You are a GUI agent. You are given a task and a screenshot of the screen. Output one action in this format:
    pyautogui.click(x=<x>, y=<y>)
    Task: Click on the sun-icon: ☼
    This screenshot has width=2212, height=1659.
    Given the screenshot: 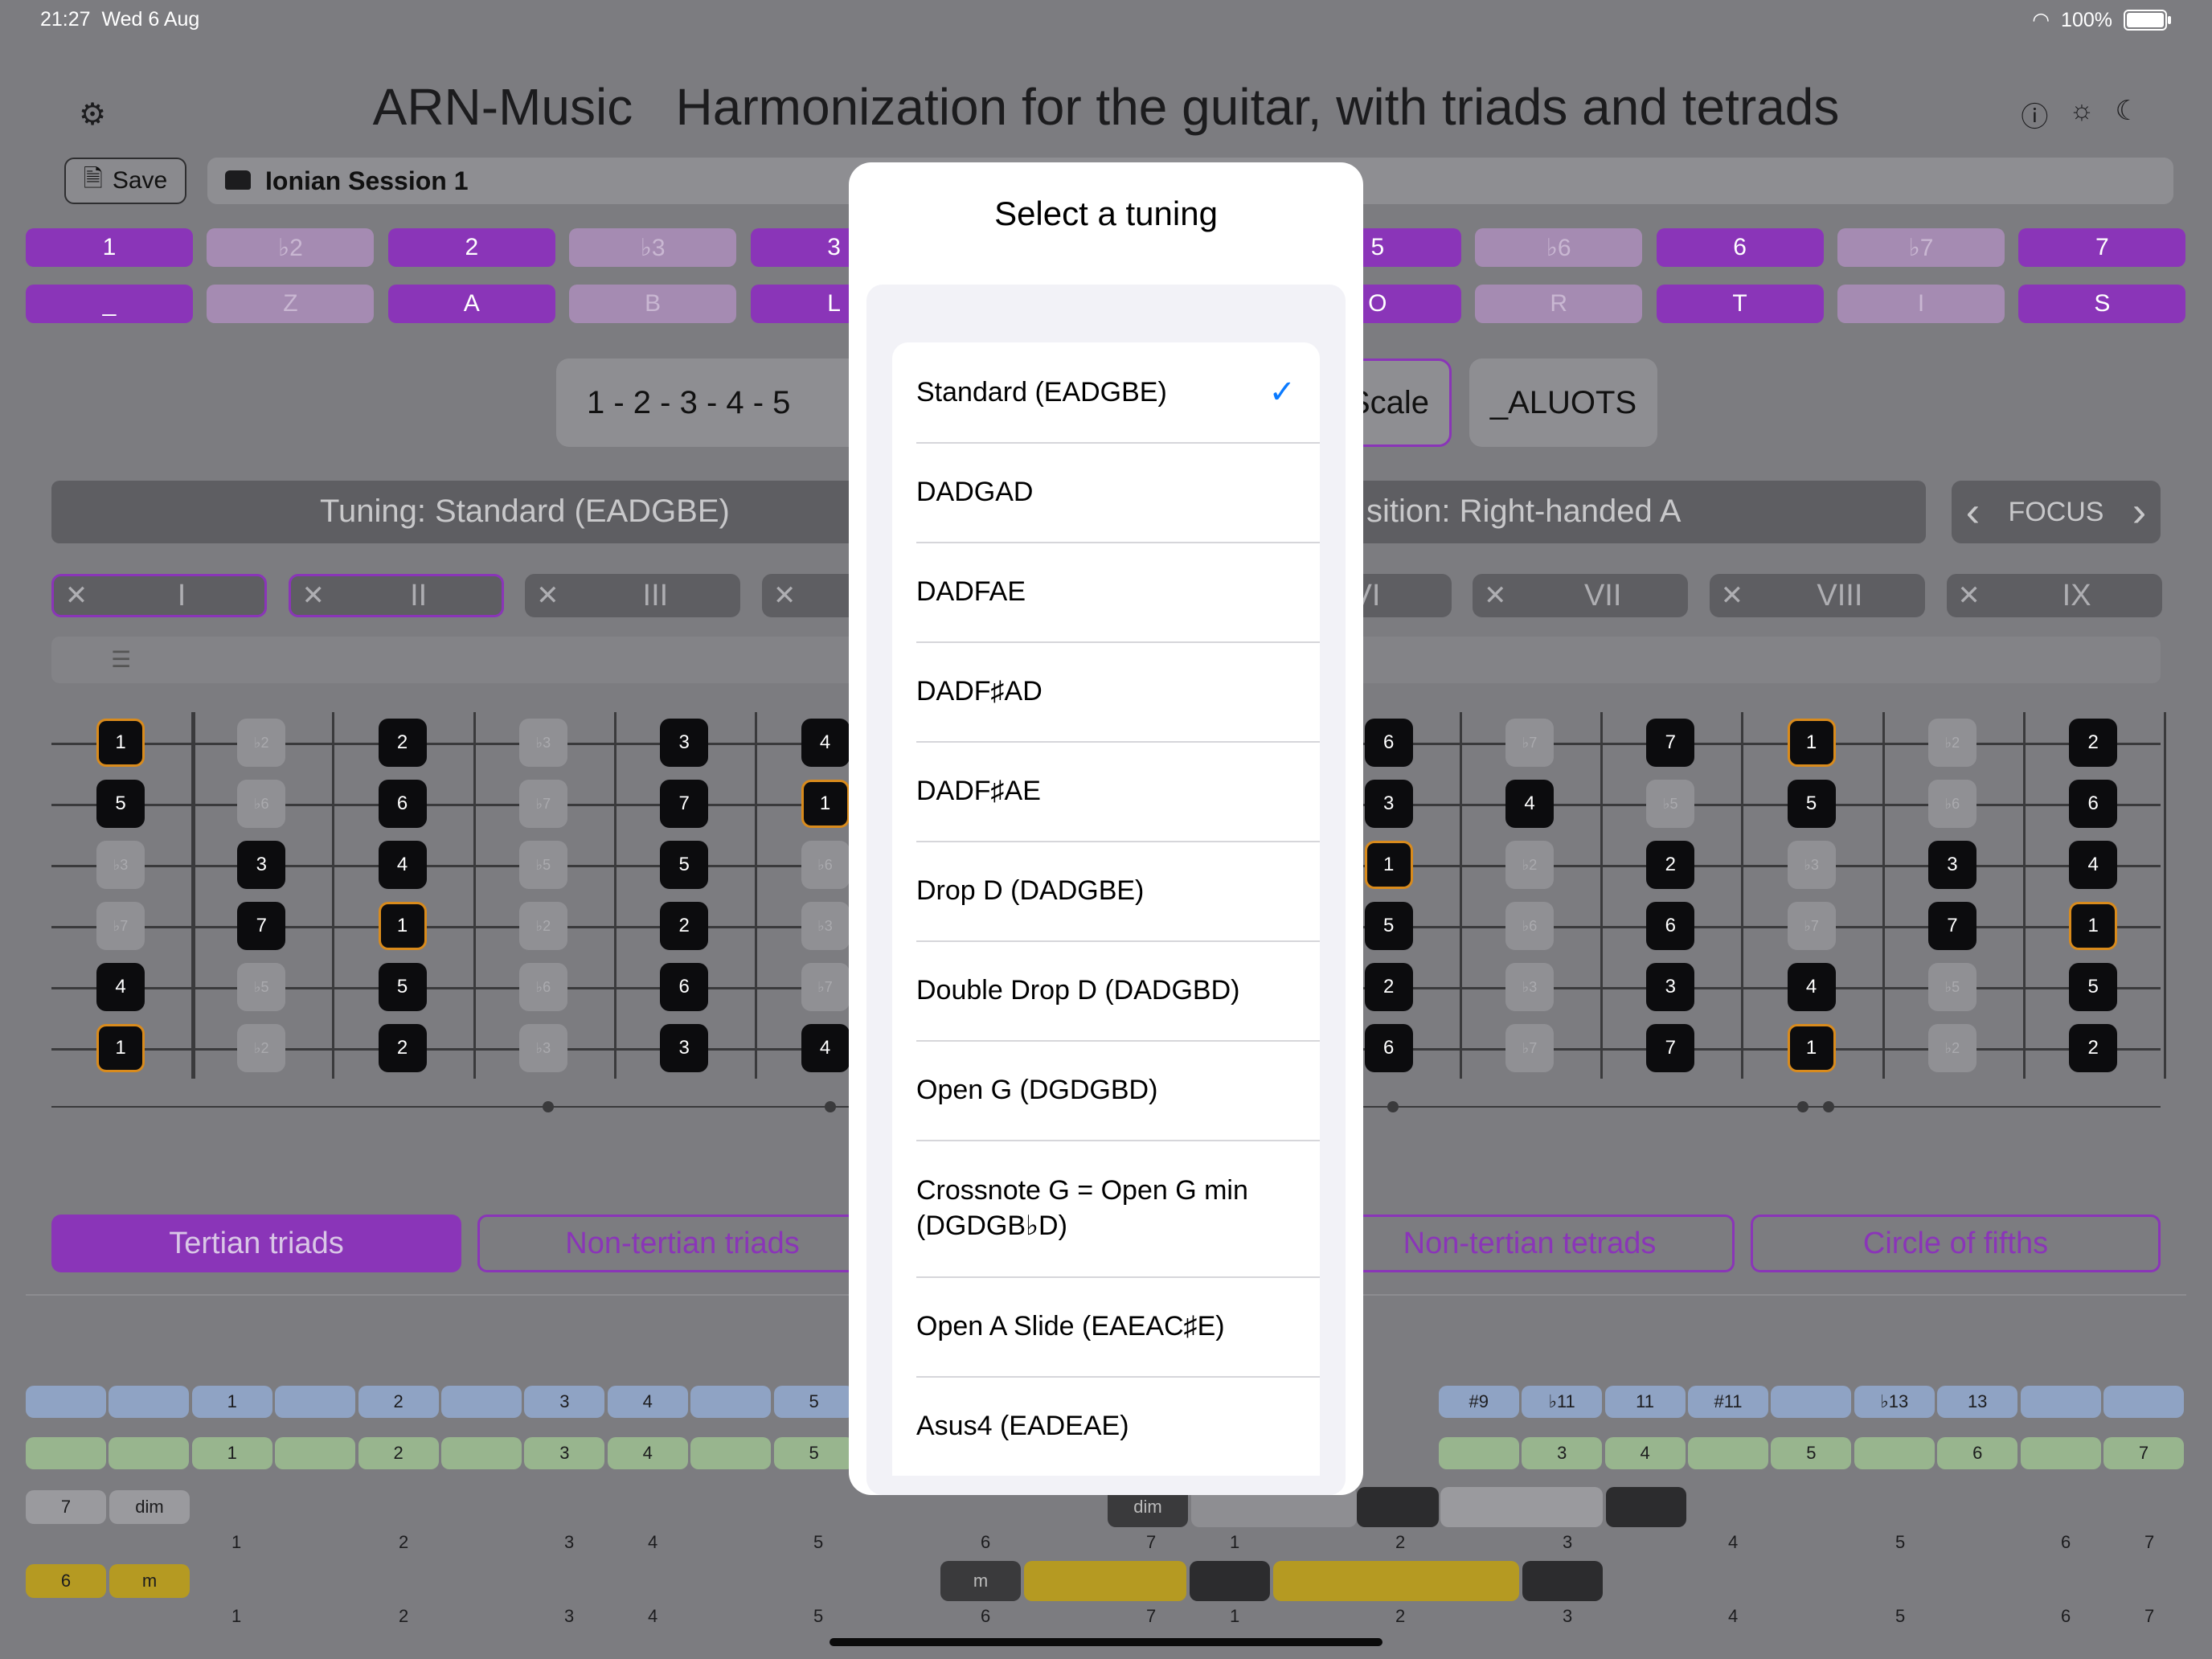 What is the action you would take?
    pyautogui.click(x=2081, y=114)
    